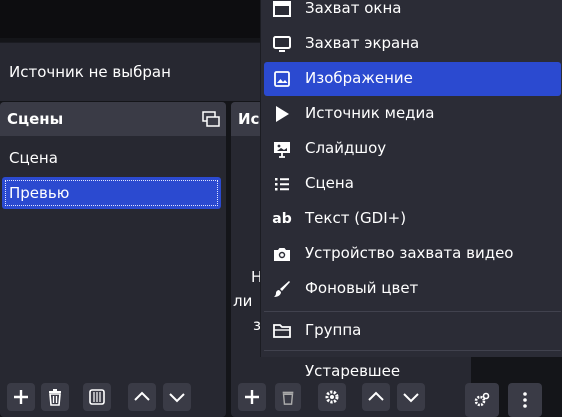  I want to click on menu-item-deprecated: Устаревшее, so click(412, 372).